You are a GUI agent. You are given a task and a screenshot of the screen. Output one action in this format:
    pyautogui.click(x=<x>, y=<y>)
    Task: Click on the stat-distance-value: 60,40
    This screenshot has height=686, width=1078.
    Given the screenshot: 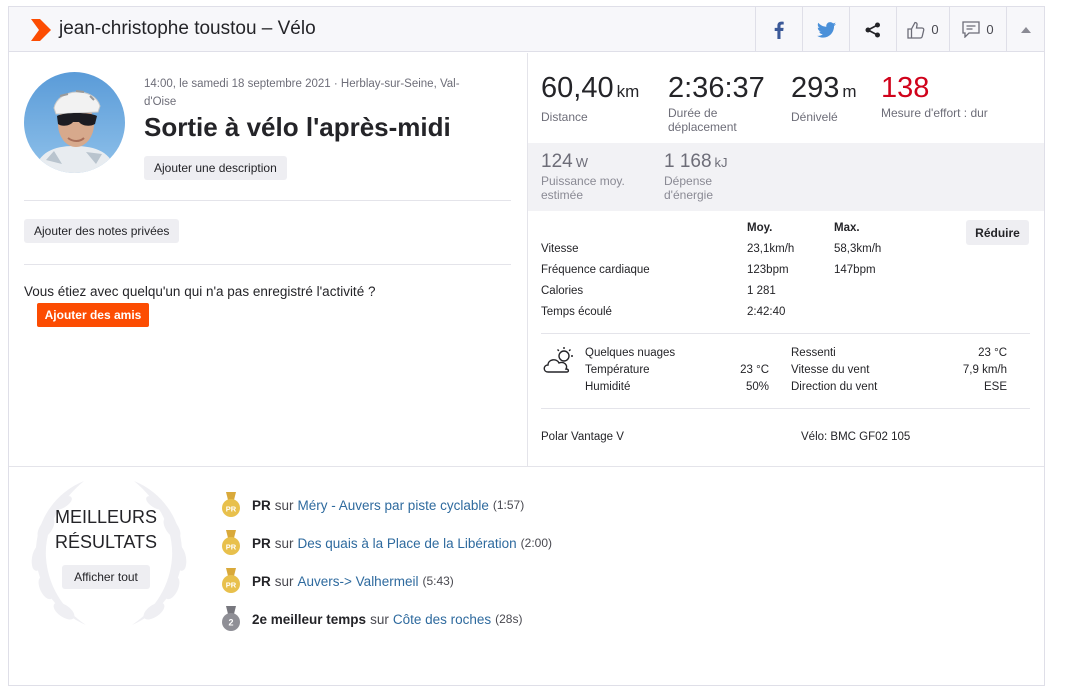 What is the action you would take?
    pyautogui.click(x=577, y=88)
    